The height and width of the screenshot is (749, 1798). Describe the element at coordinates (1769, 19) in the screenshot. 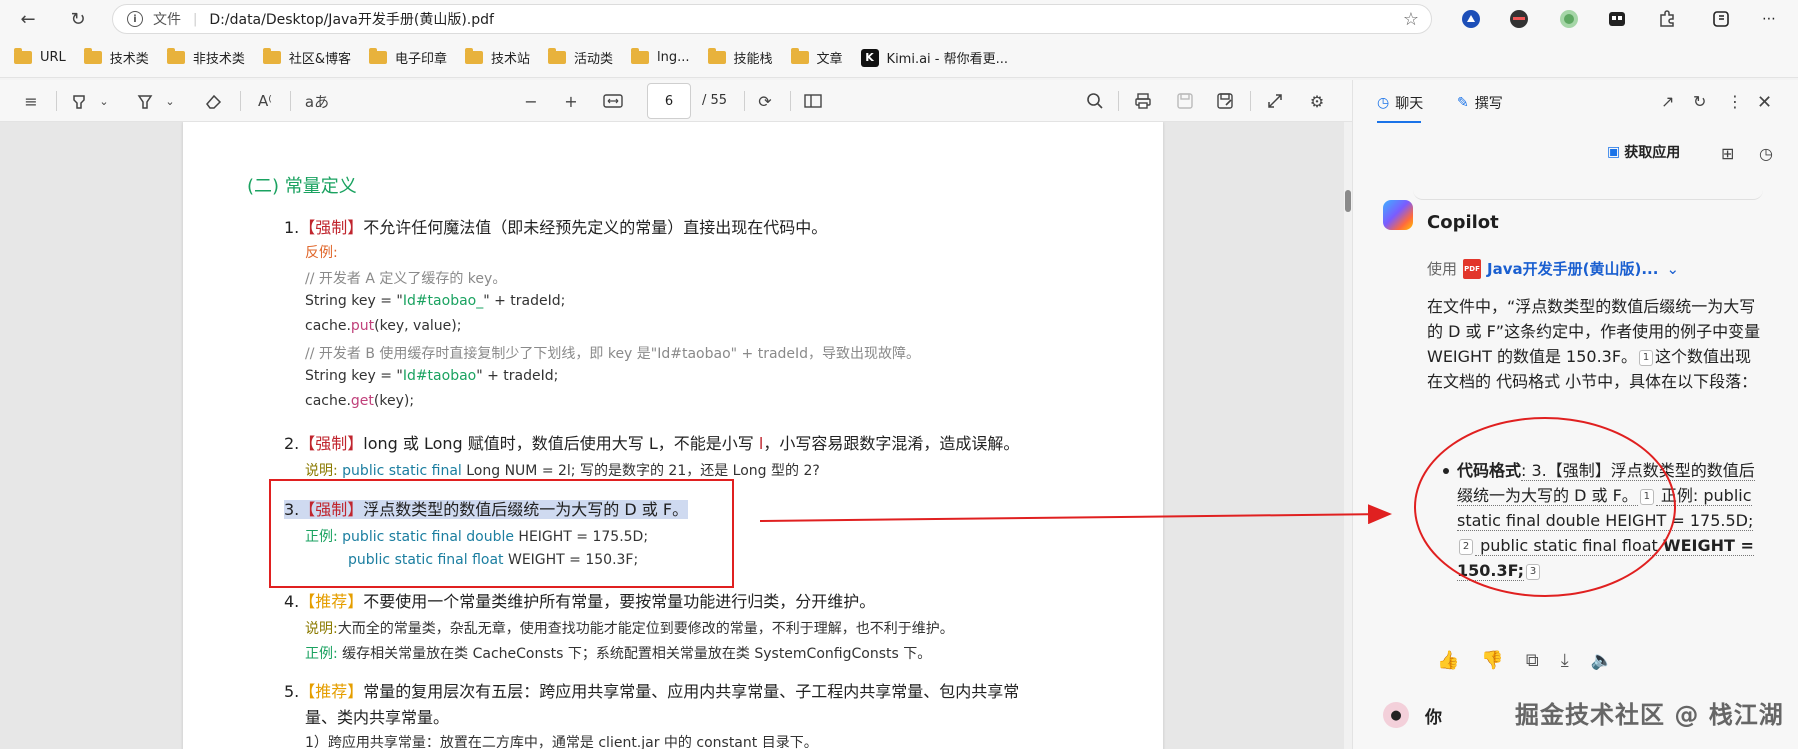

I see `more-menu-icon: ⋯` at that location.